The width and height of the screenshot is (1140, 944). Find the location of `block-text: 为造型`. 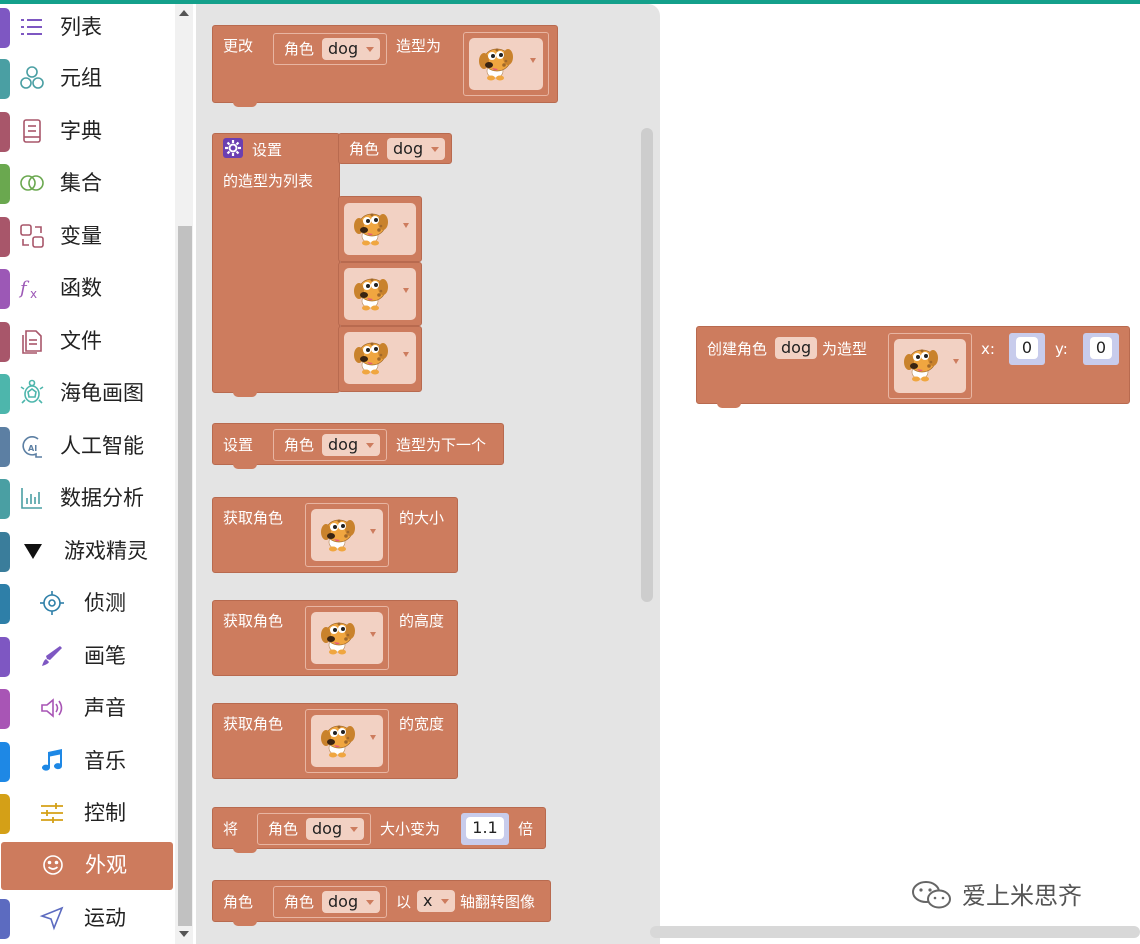

block-text: 为造型 is located at coordinates (845, 349).